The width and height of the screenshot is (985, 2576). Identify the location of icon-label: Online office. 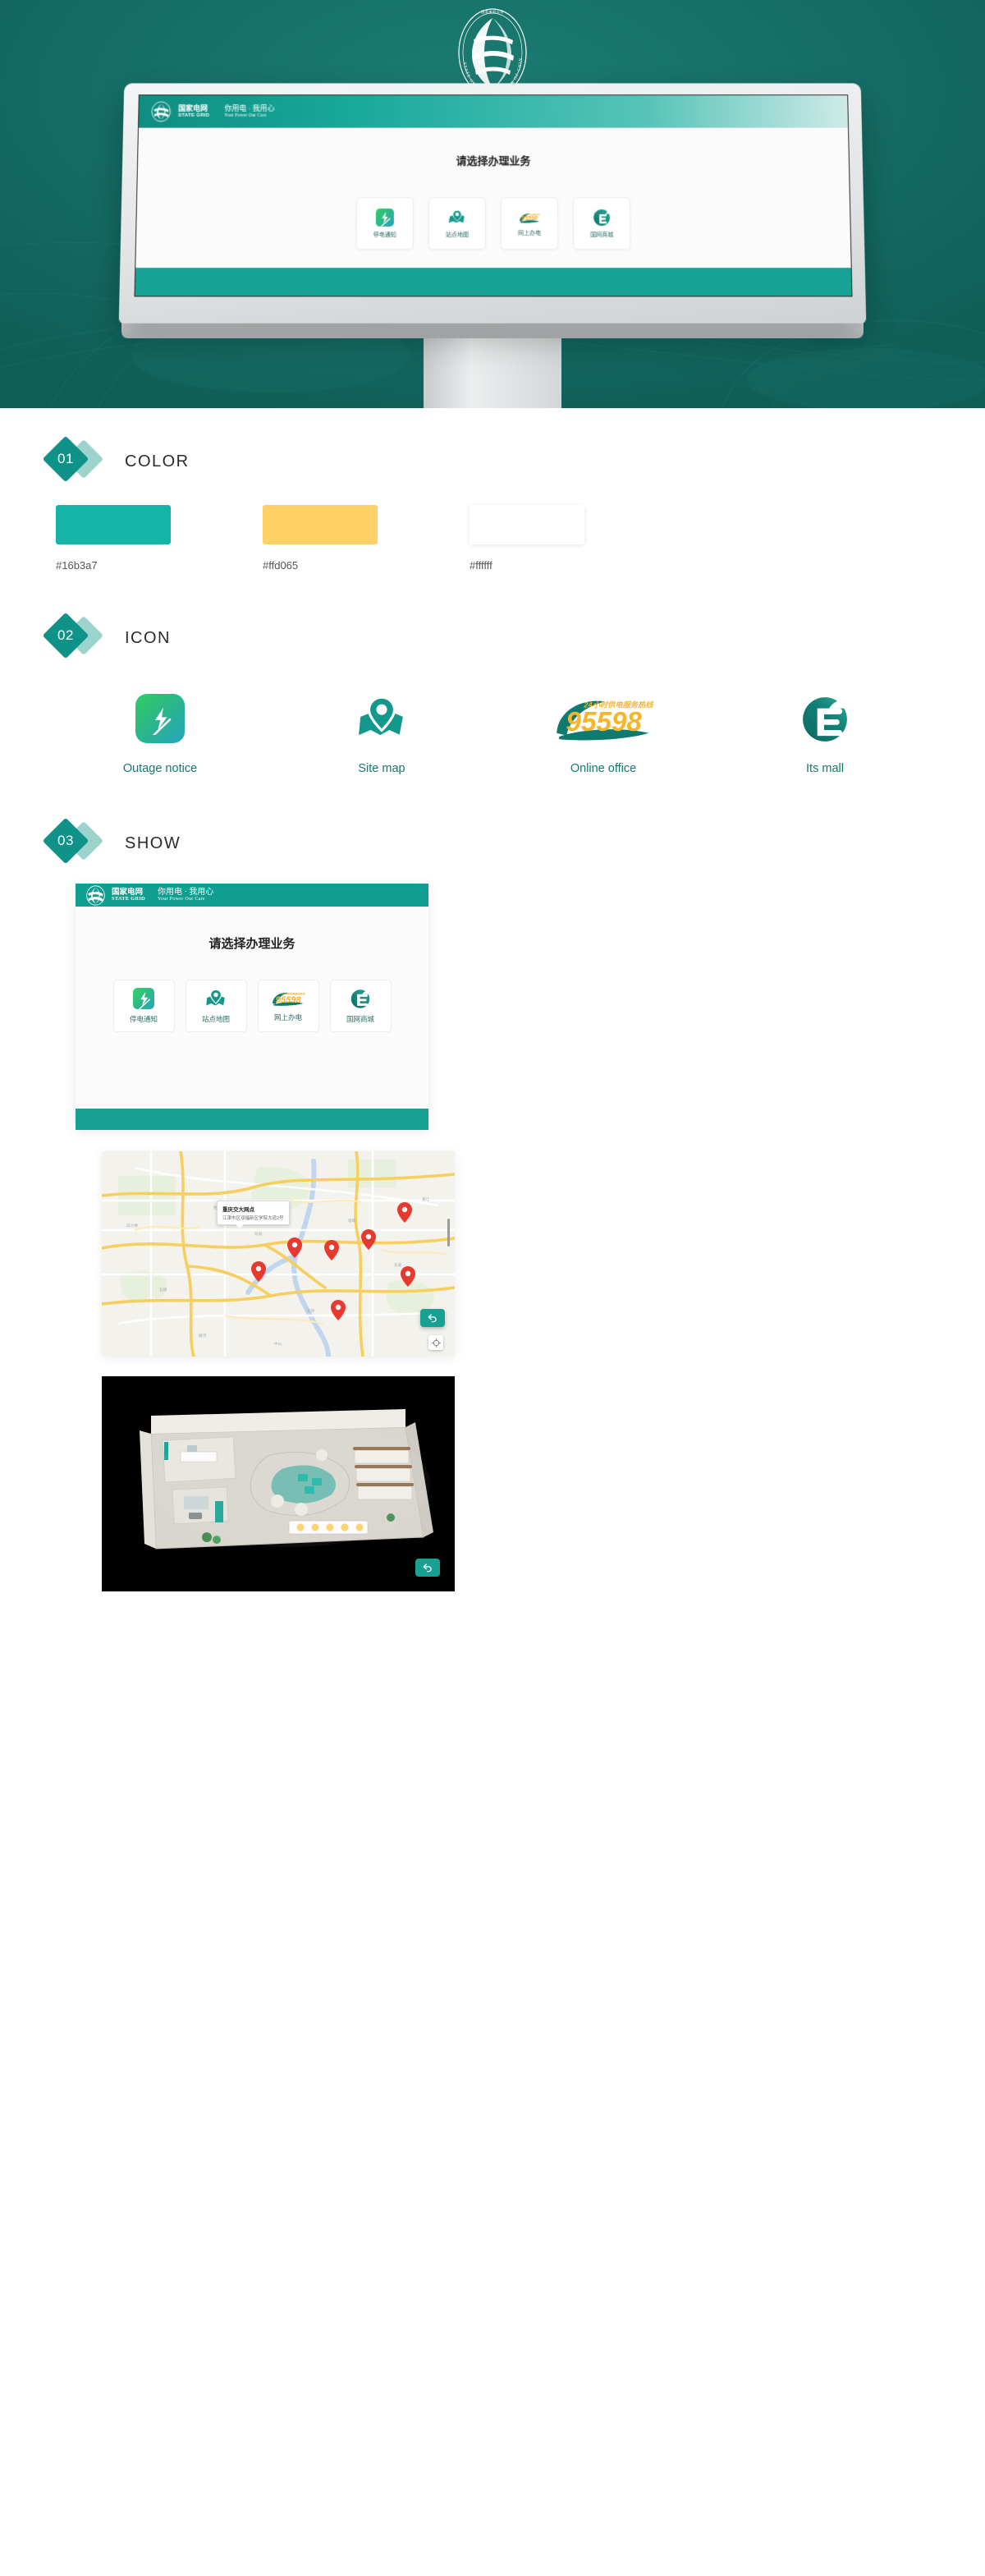
(603, 768).